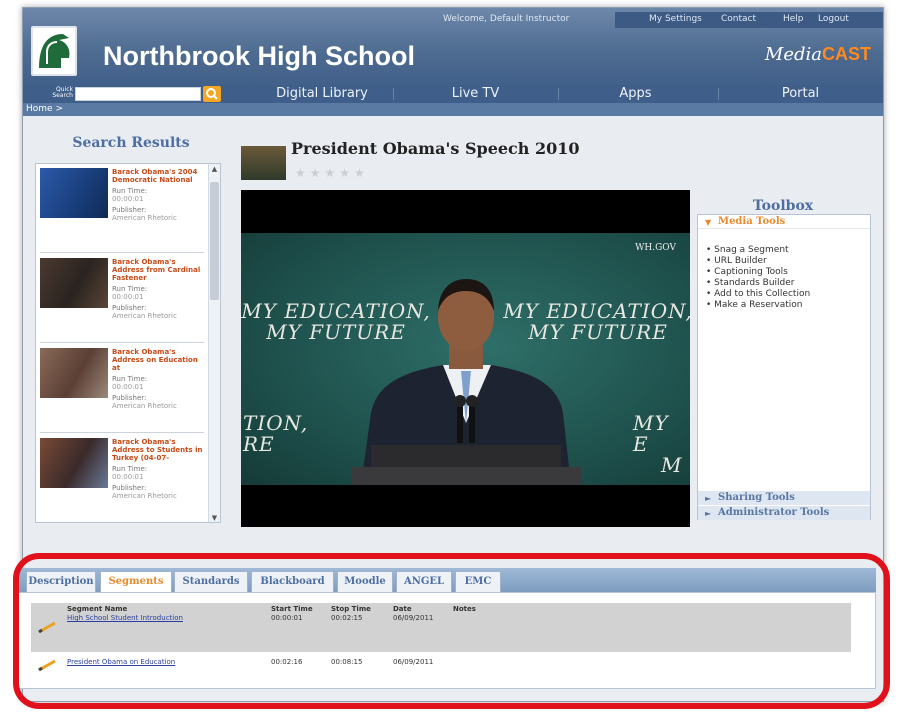 The image size is (905, 714). Describe the element at coordinates (214, 343) in the screenshot. I see `results-scrollbar: ▲ ▼` at that location.